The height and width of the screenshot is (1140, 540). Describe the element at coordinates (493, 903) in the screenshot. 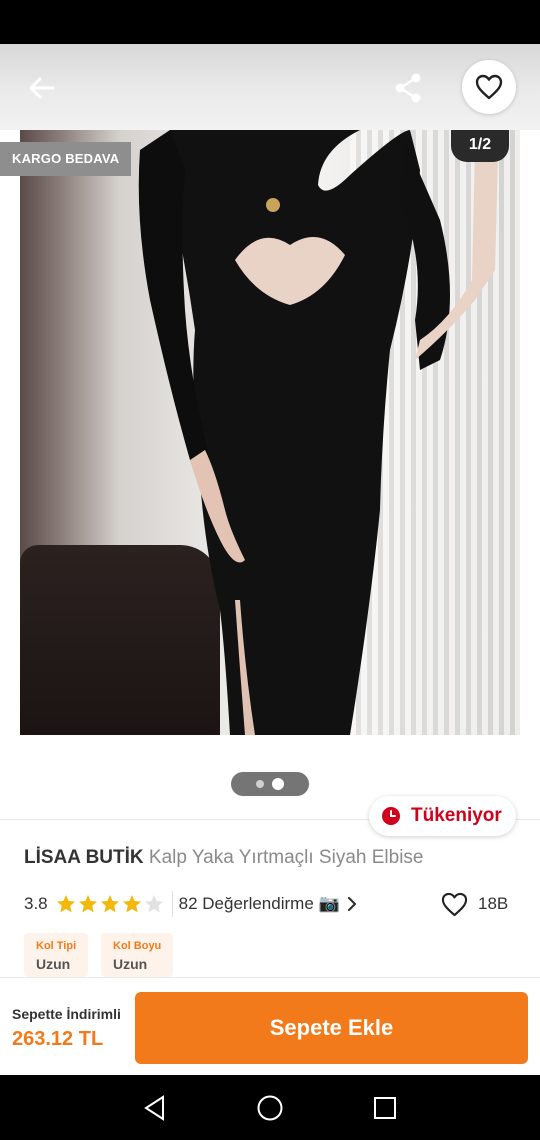

I see `like-count: 18B` at that location.